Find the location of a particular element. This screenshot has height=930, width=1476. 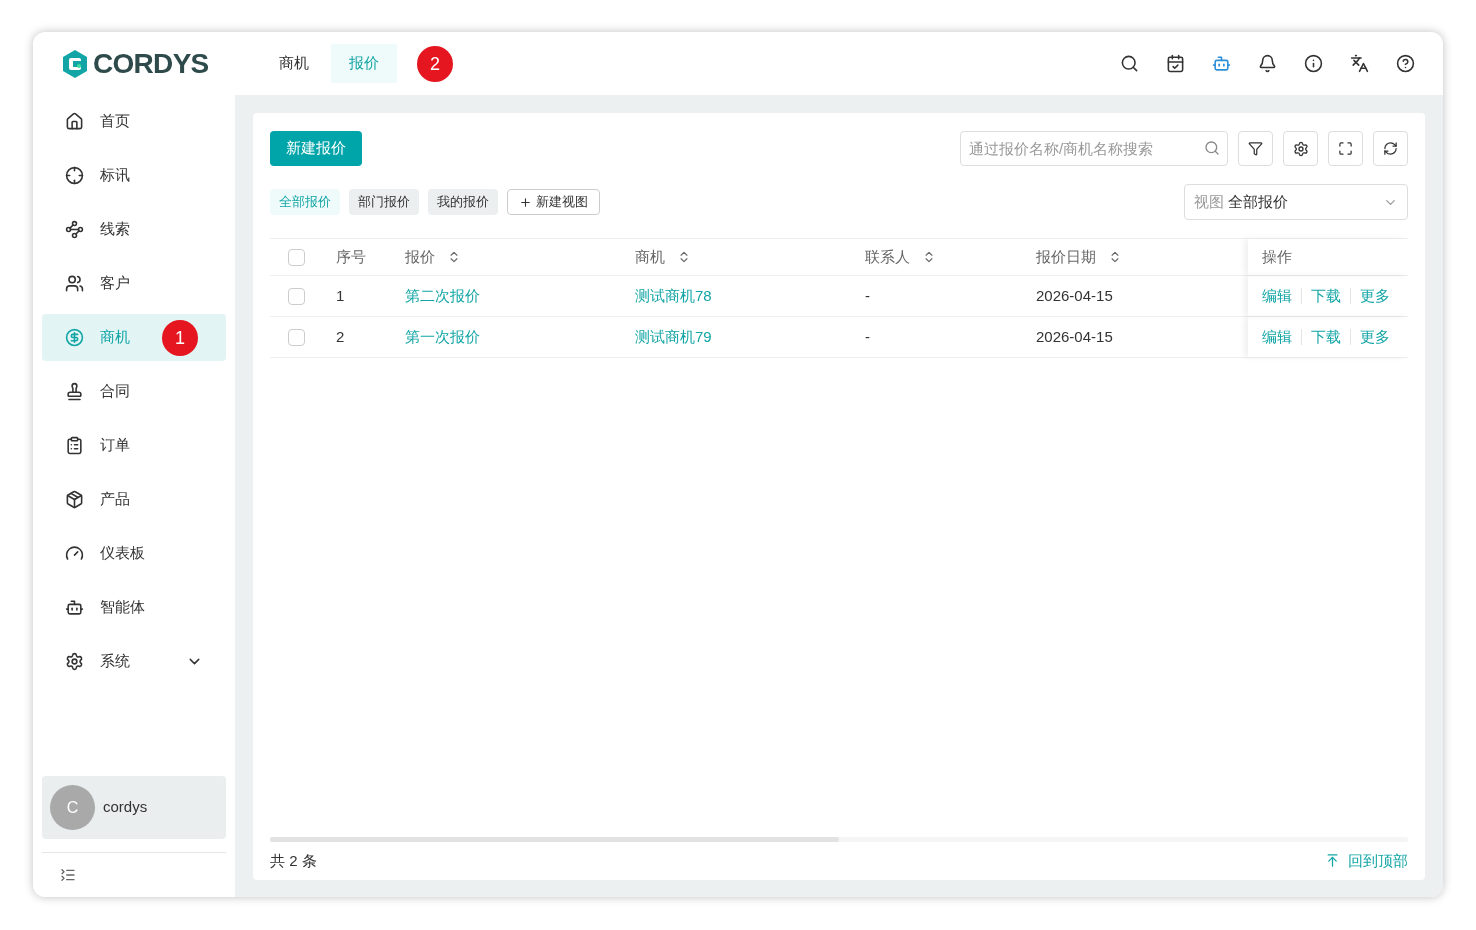

refresh-icon is located at coordinates (1390, 148).